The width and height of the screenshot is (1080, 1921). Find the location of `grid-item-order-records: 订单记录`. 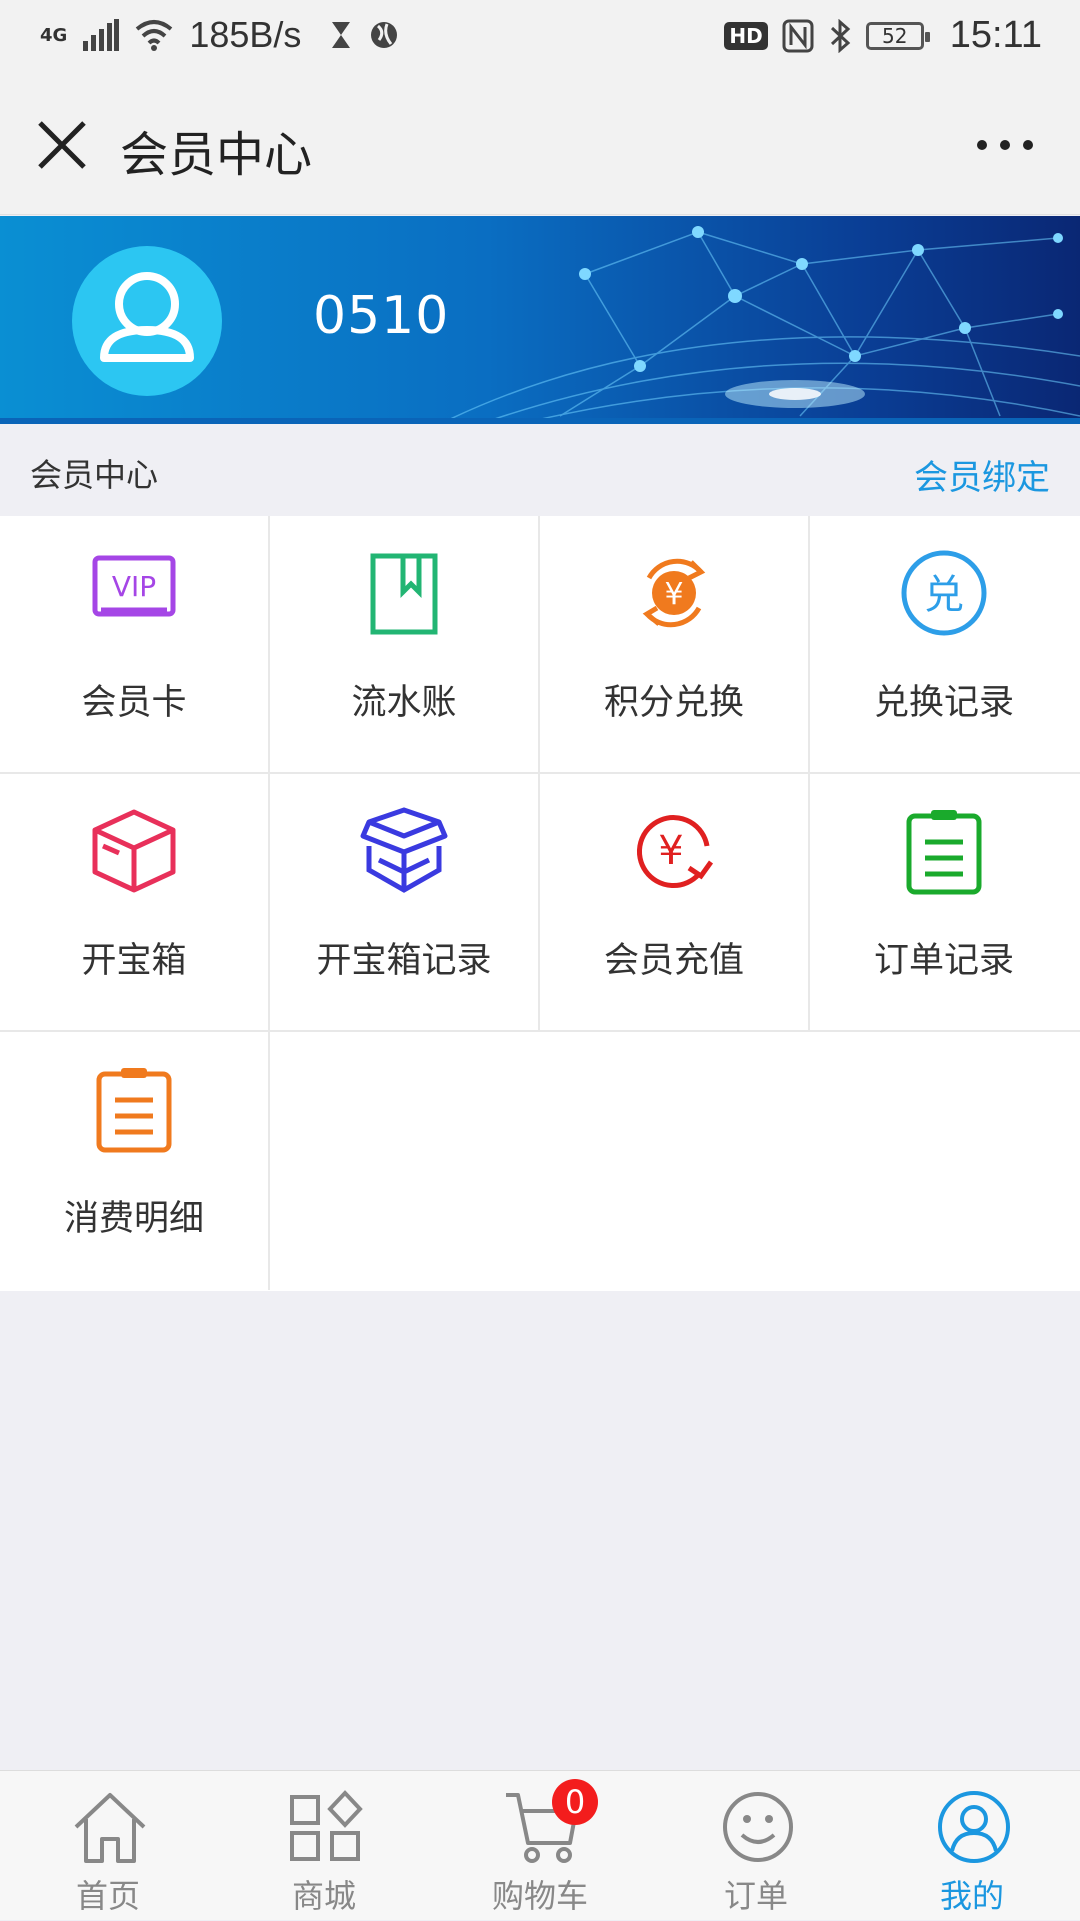

grid-item-order-records: 订单记录 is located at coordinates (944, 902).